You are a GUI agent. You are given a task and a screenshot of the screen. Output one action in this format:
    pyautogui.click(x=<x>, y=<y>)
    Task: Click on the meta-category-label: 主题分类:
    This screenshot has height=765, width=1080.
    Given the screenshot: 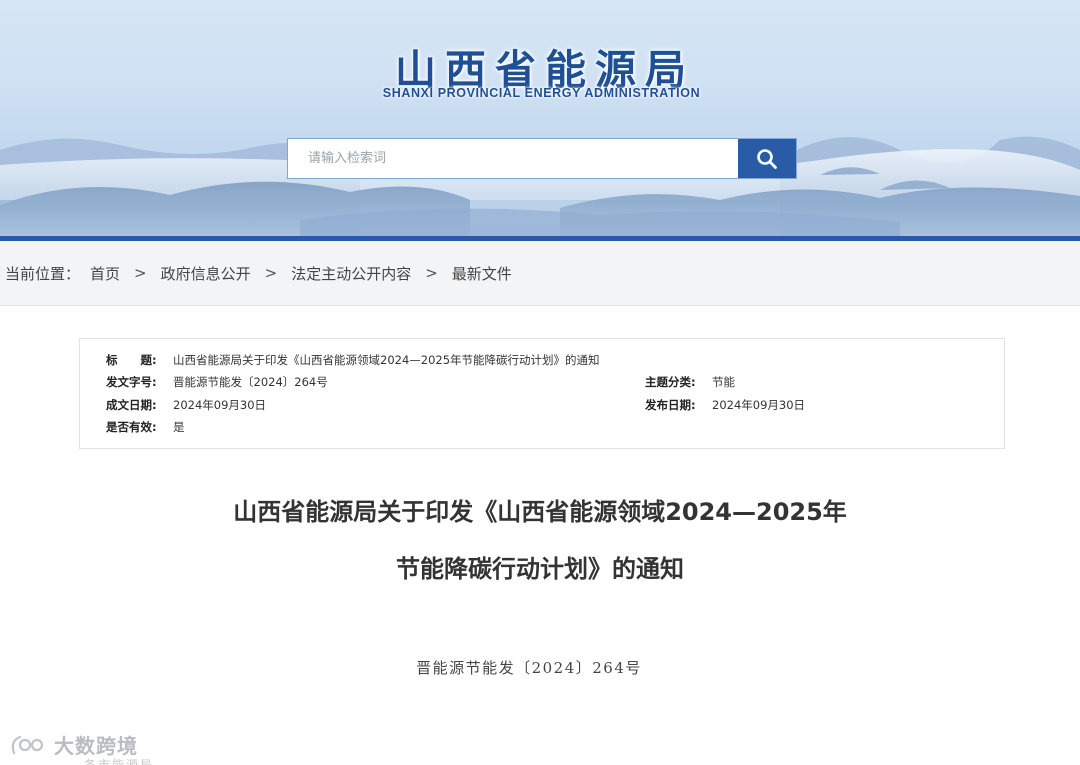 What is the action you would take?
    pyautogui.click(x=670, y=382)
    